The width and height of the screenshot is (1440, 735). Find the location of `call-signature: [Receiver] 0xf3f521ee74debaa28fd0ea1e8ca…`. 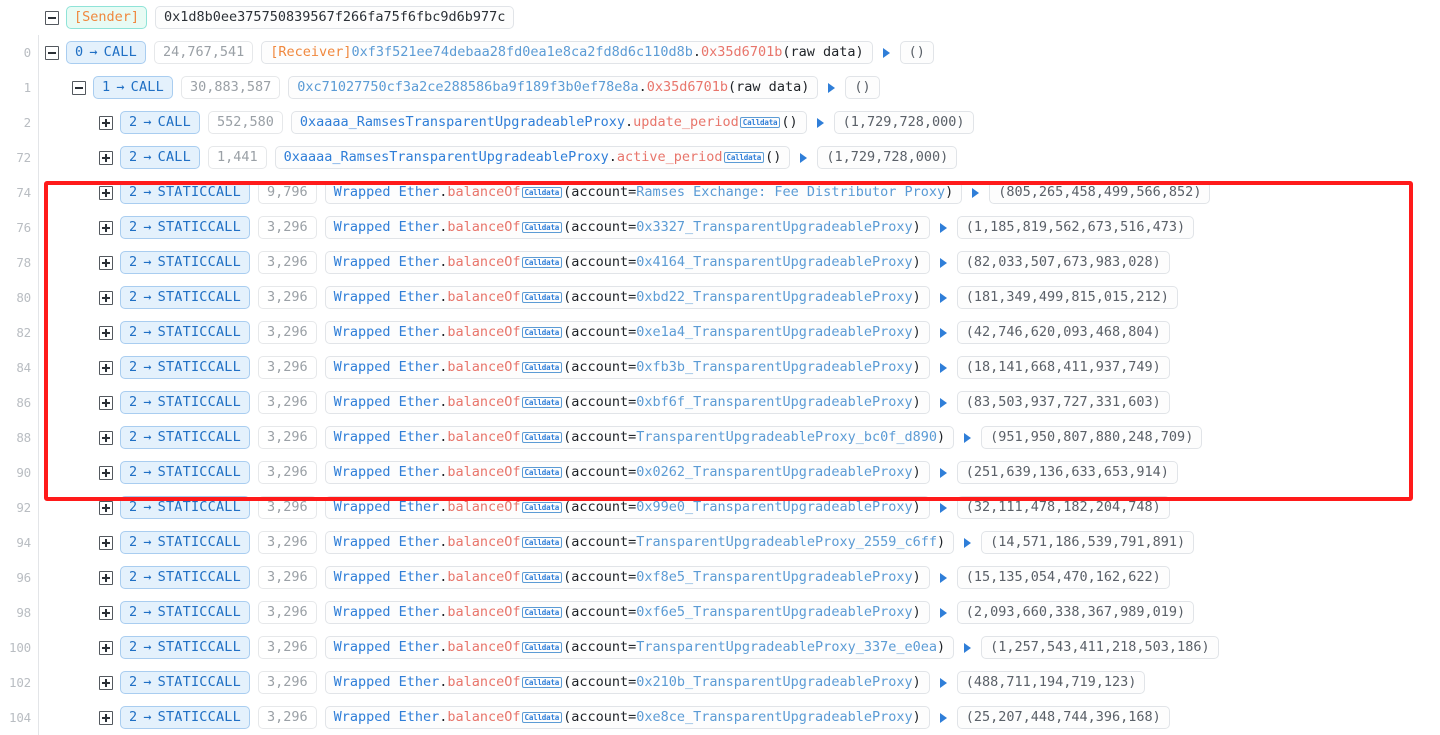

call-signature: [Receiver] 0xf3f521ee74debaa28fd0ea1e8ca… is located at coordinates (567, 52).